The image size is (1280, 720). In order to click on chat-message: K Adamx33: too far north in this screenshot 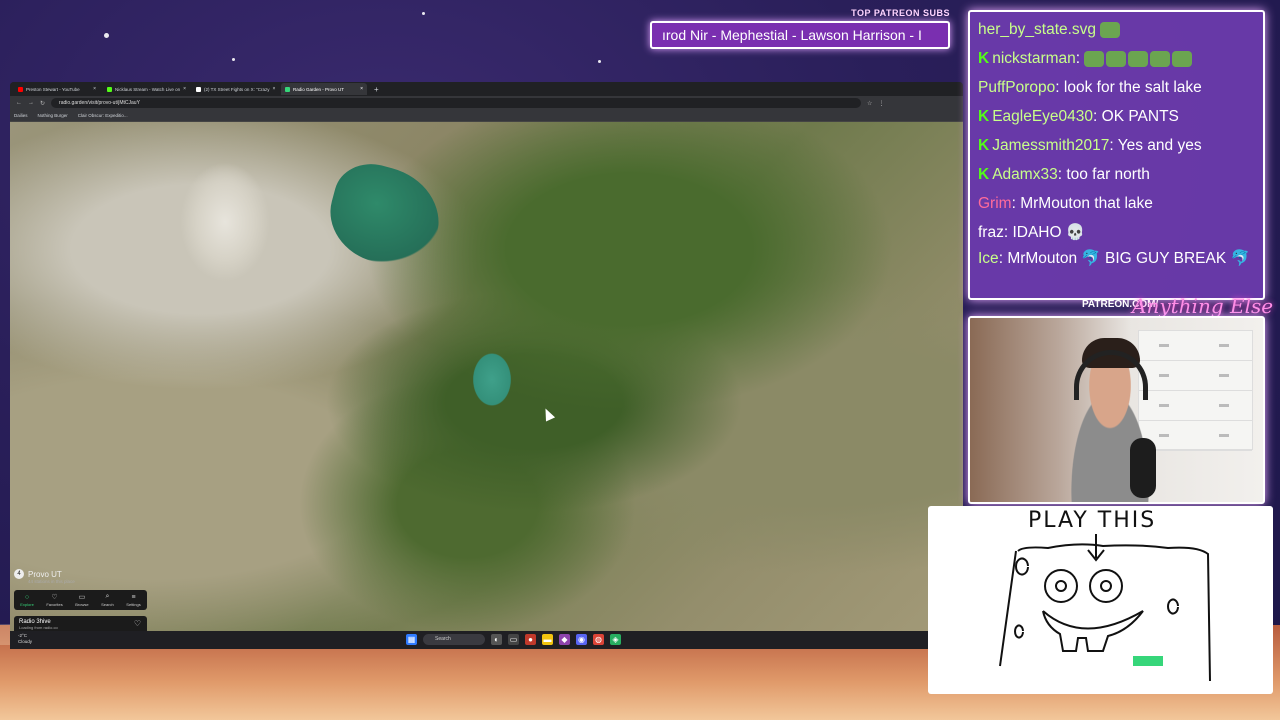, I will do `click(1116, 174)`.